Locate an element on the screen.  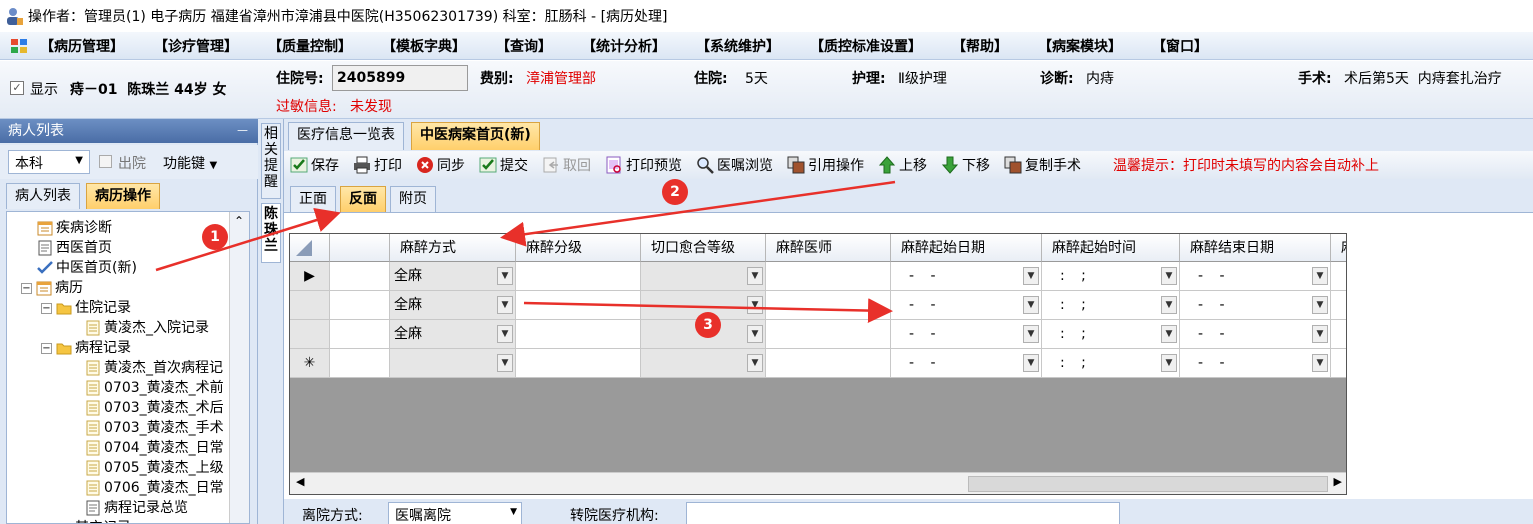
grid-column-header: 麻醉结束日期 is located at coordinates (1255, 248).